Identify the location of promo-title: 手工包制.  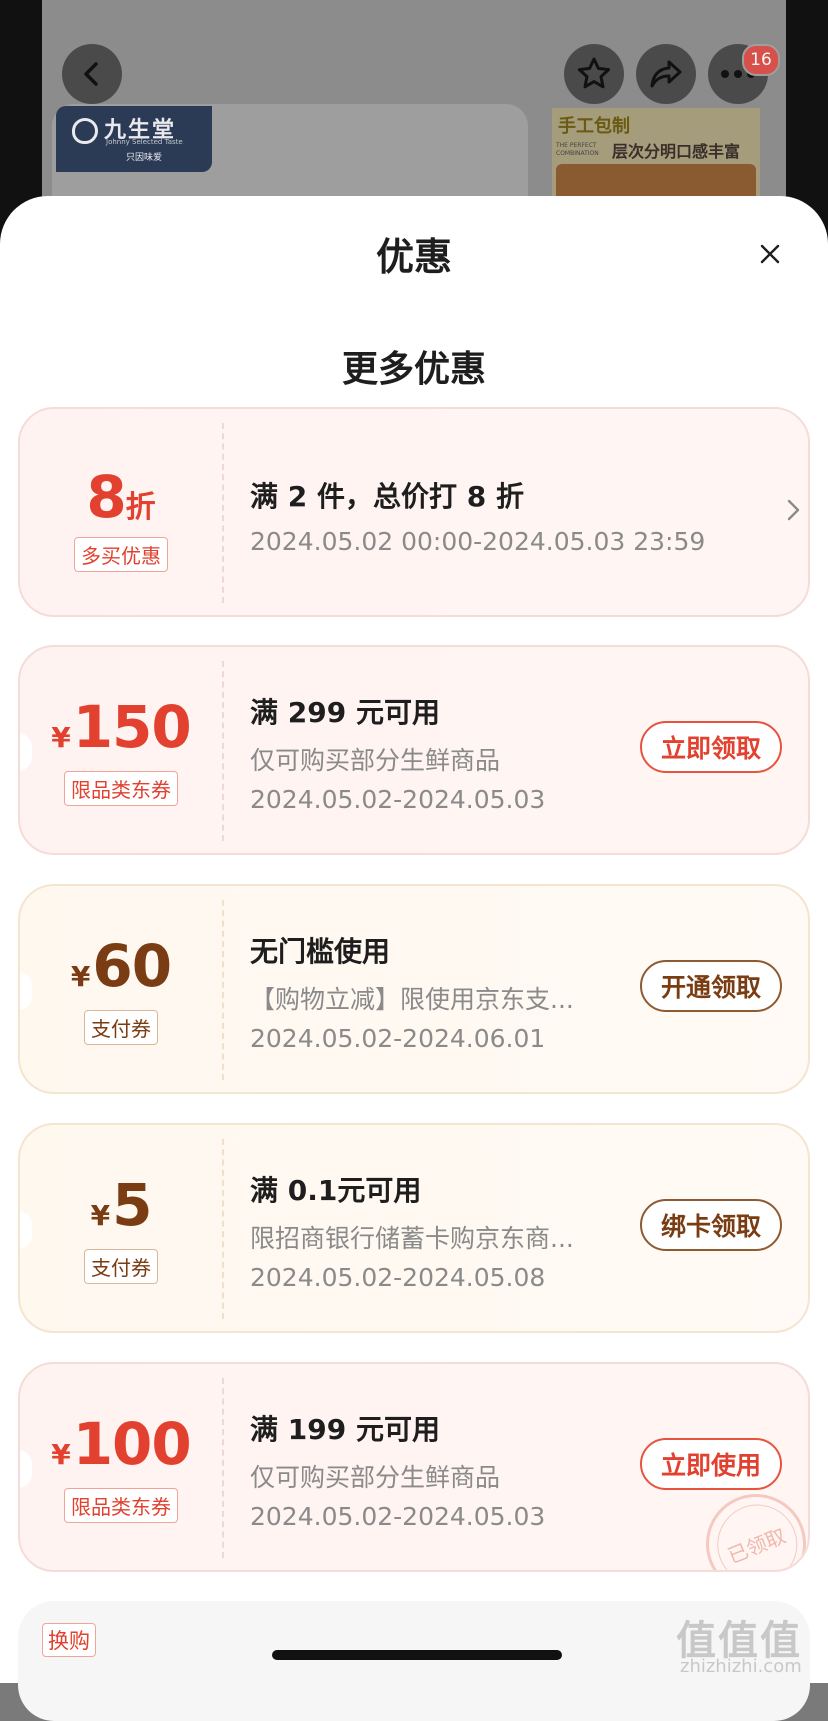
(594, 126).